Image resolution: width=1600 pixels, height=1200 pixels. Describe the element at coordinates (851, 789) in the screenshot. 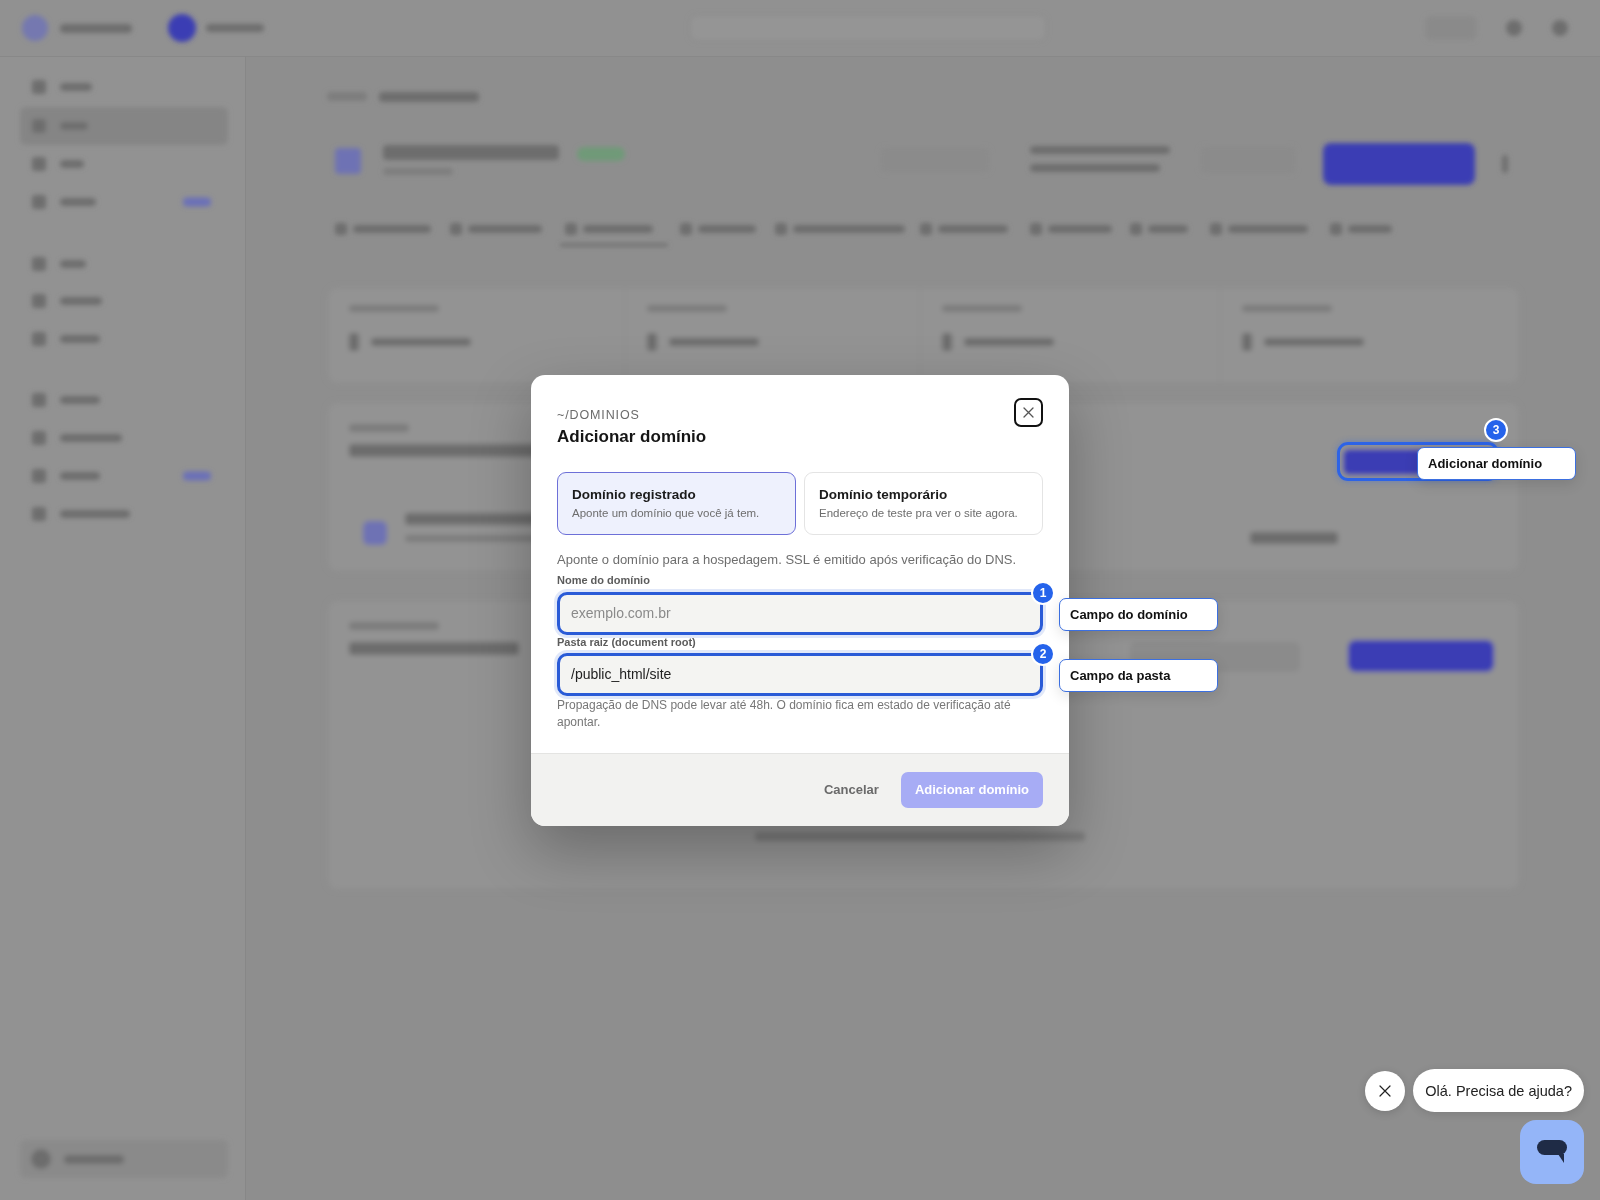

I see `cancel-button: Cancelar` at that location.